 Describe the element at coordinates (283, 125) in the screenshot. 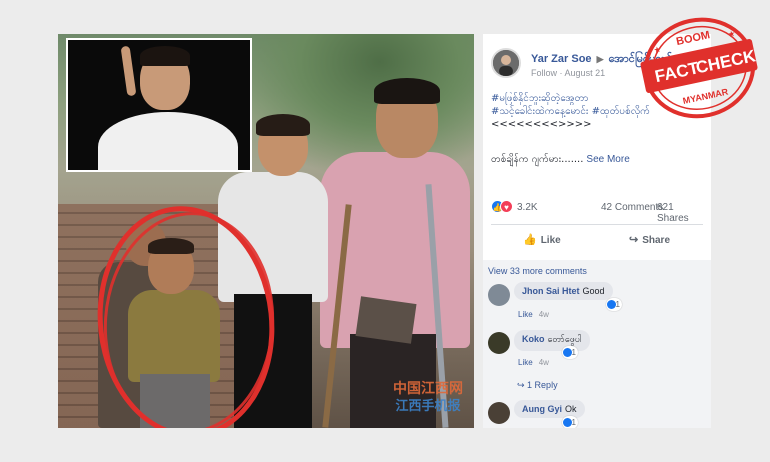

I see `boy-hair` at that location.